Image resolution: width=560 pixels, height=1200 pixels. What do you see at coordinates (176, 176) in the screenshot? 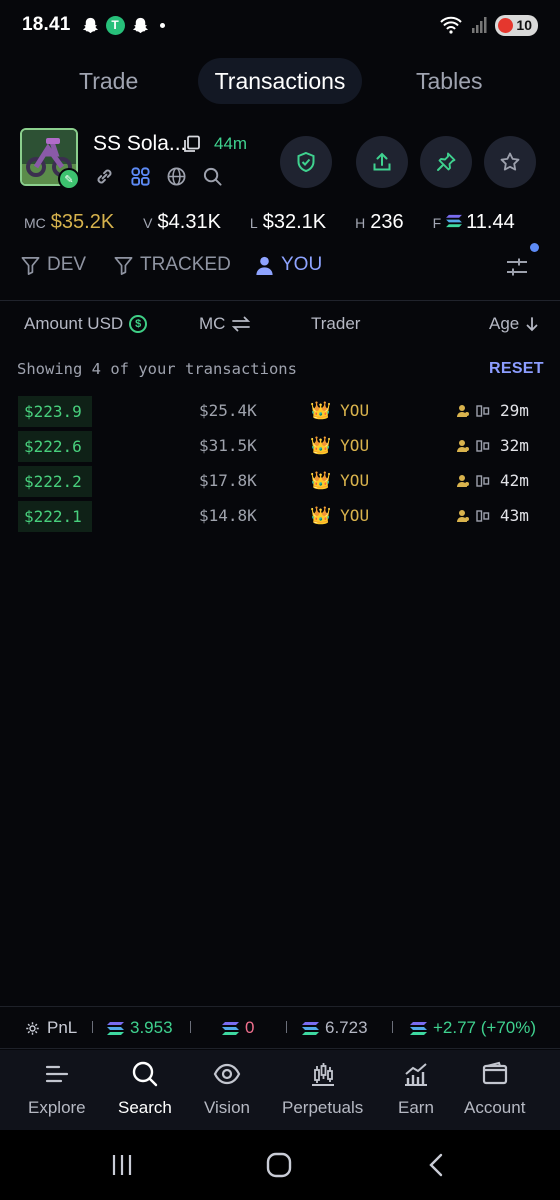
I see `globe-icon` at bounding box center [176, 176].